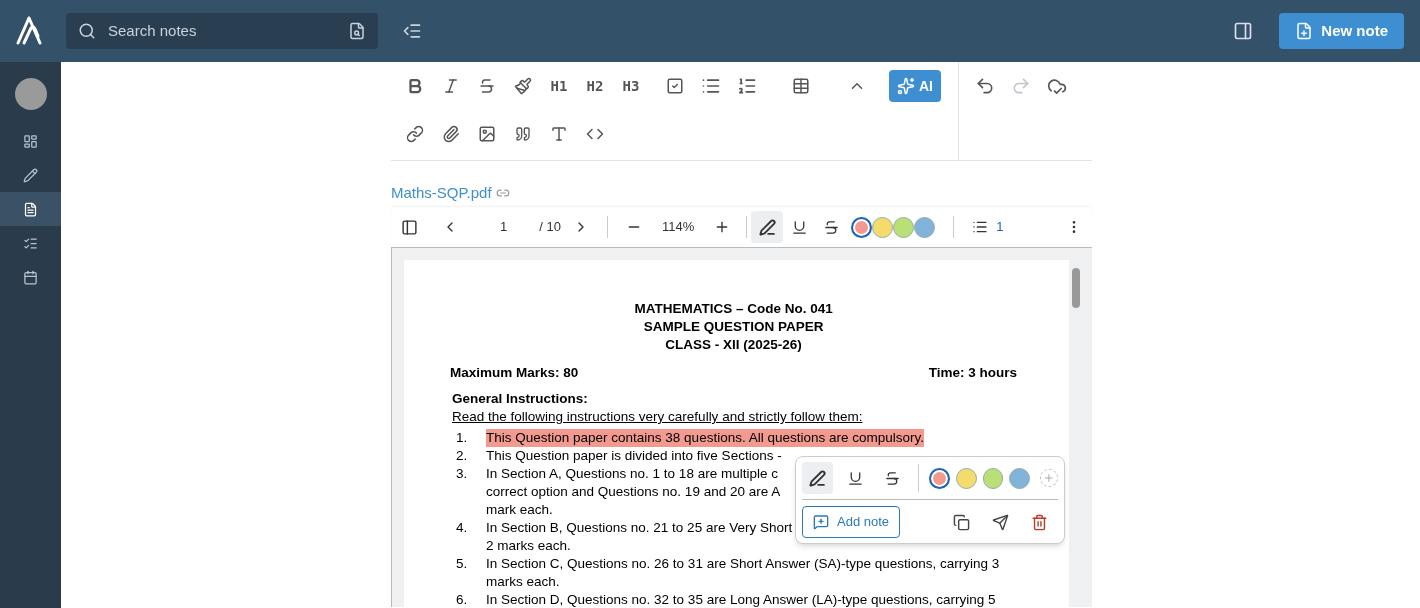 Image resolution: width=1420 pixels, height=608 pixels. I want to click on table-icon, so click(801, 86).